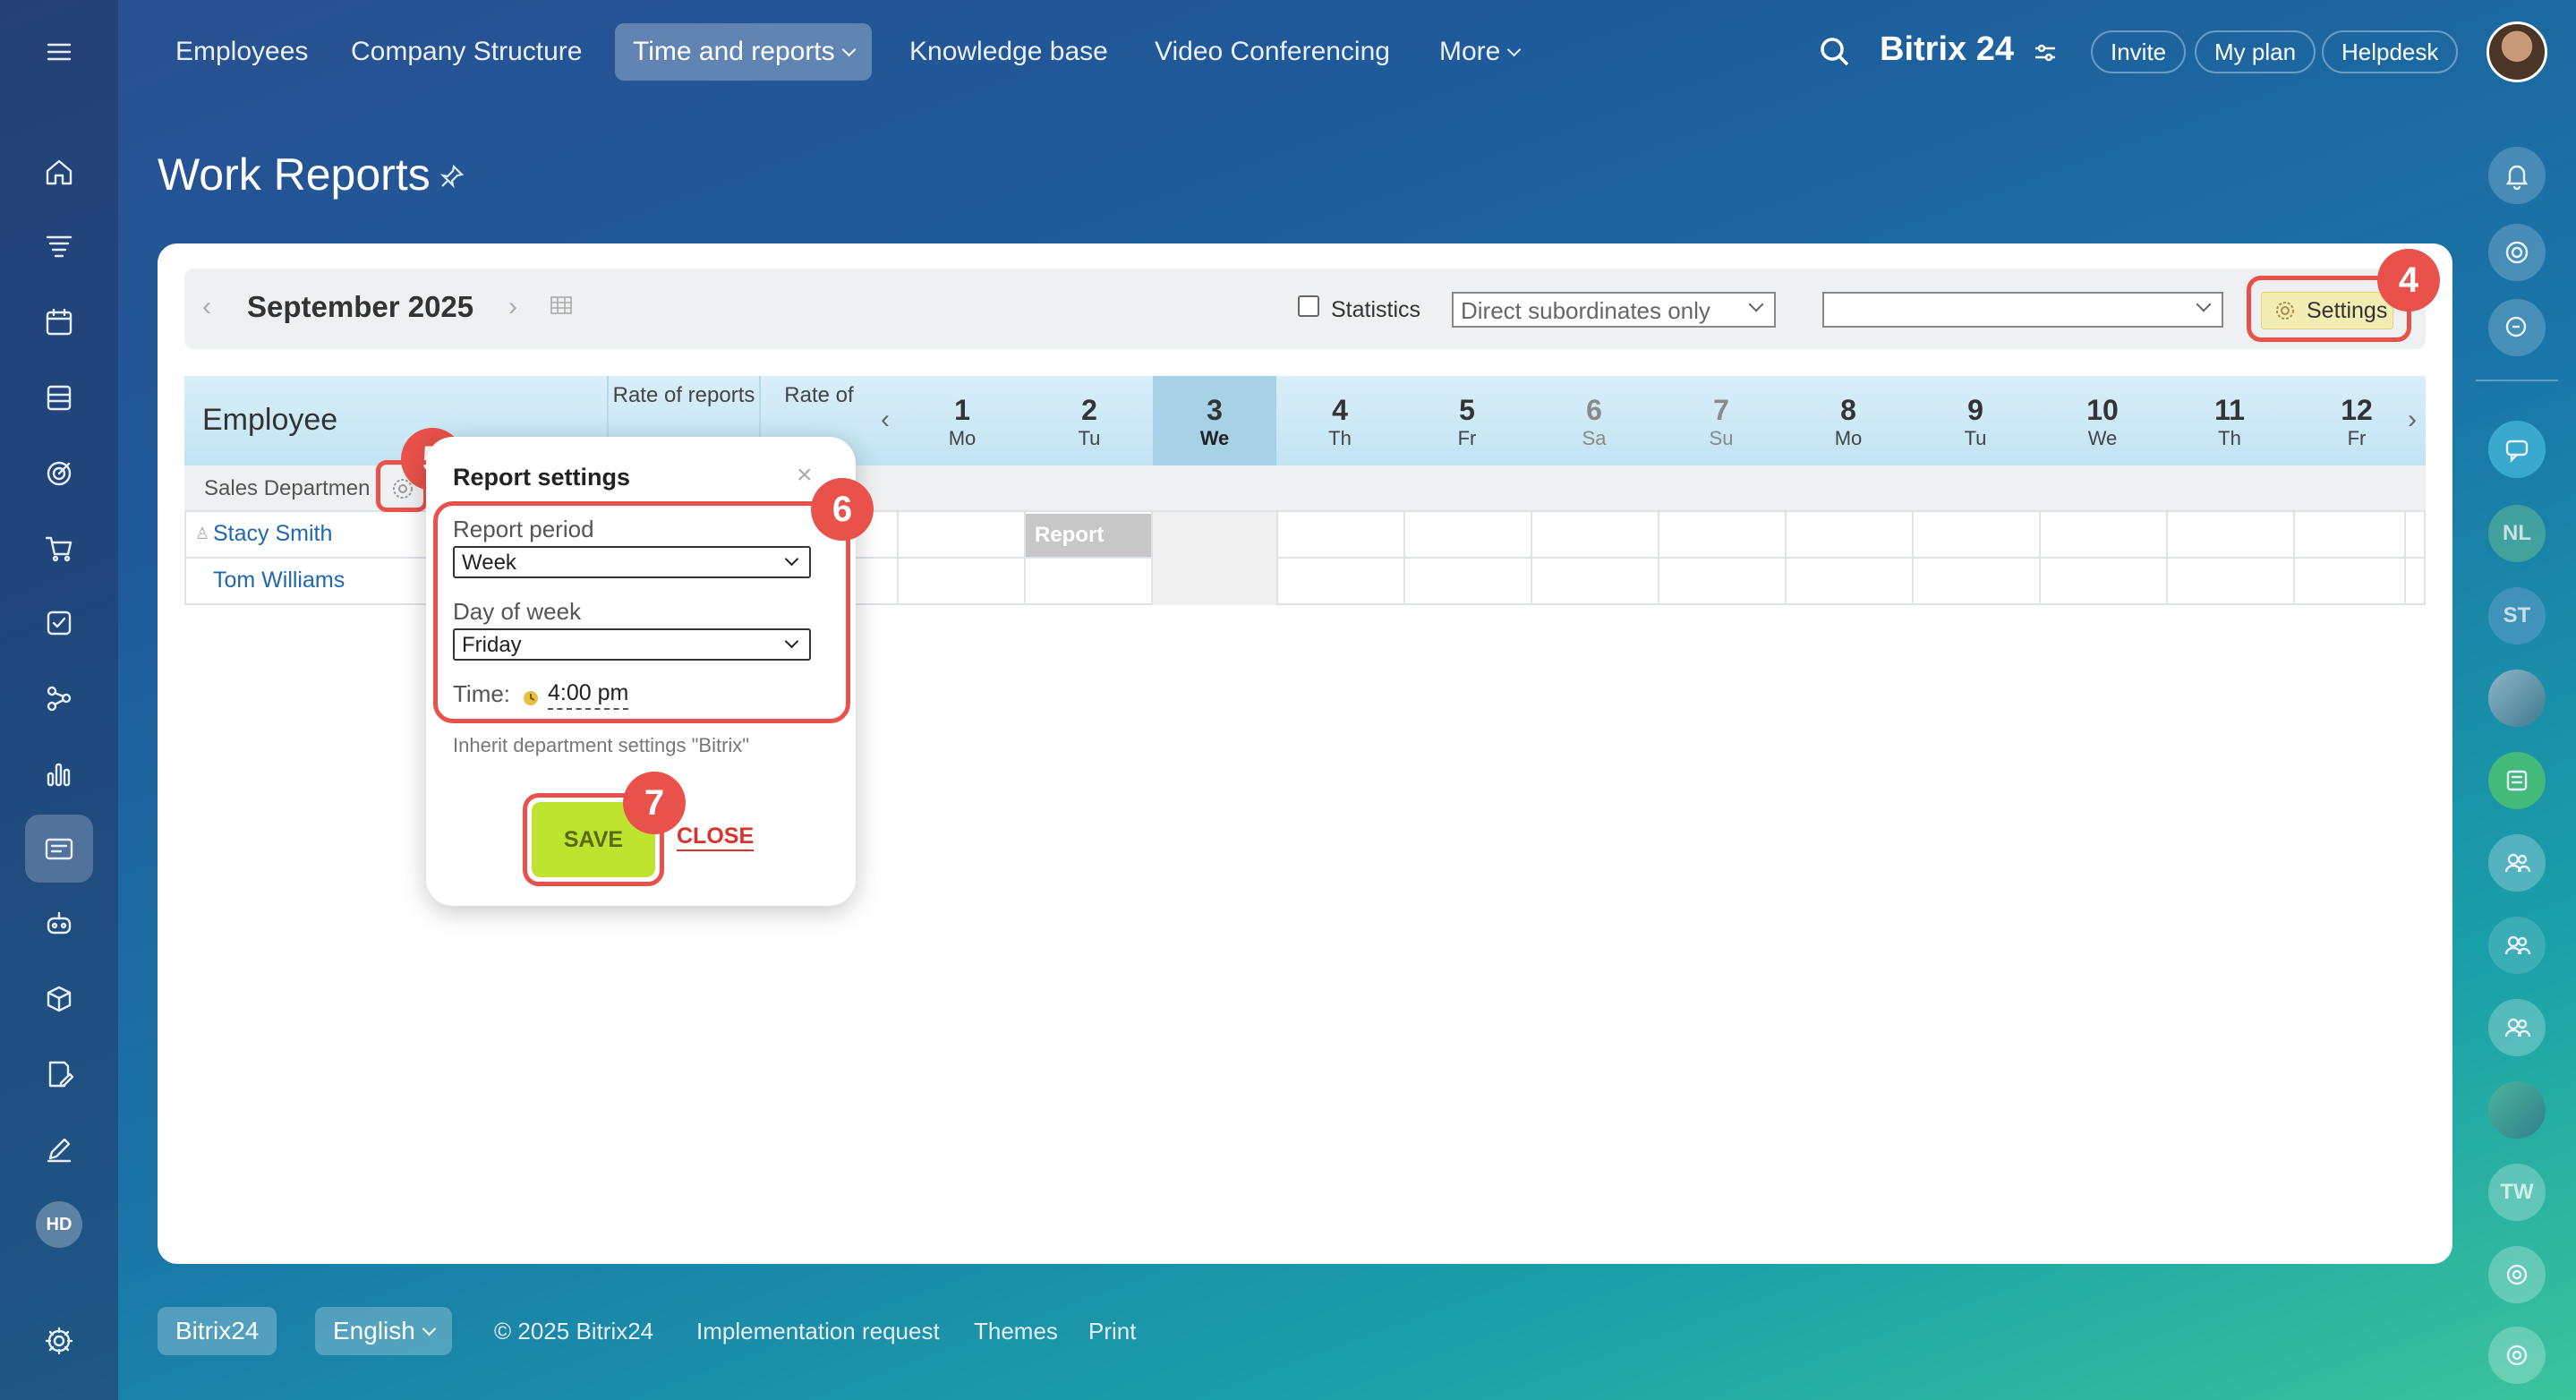 The height and width of the screenshot is (1400, 2576). Describe the element at coordinates (2517, 450) in the screenshot. I see `chat-bubble-icon` at that location.